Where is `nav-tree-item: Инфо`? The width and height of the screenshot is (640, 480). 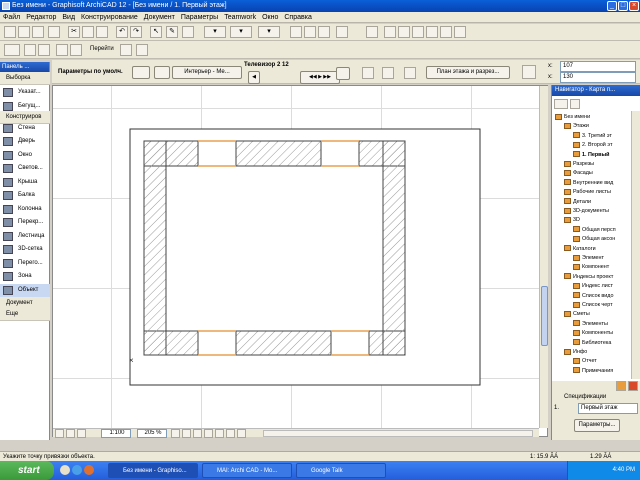 nav-tree-item: Инфо is located at coordinates (575, 352).